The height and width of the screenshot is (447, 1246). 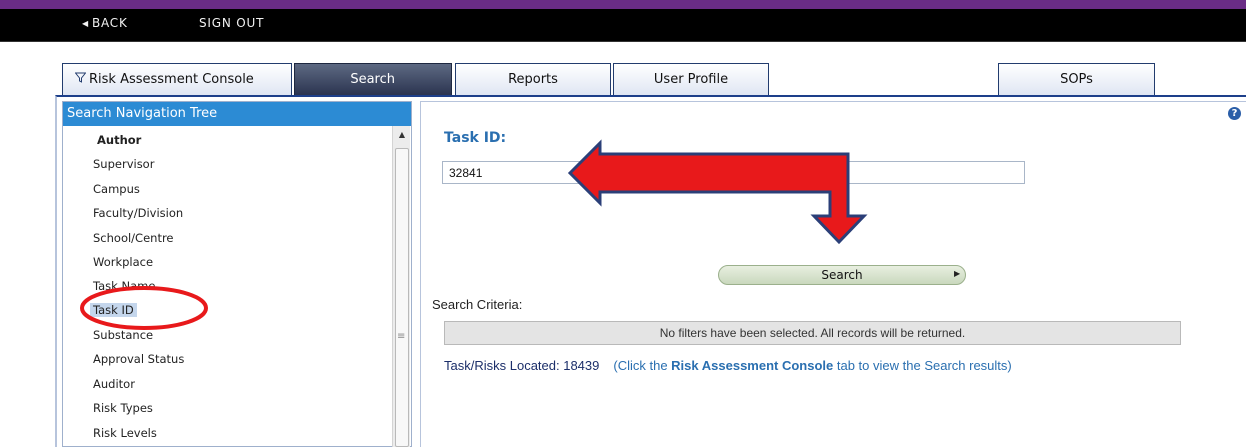 What do you see at coordinates (144, 308) in the screenshot?
I see `highlight-circle-annotation` at bounding box center [144, 308].